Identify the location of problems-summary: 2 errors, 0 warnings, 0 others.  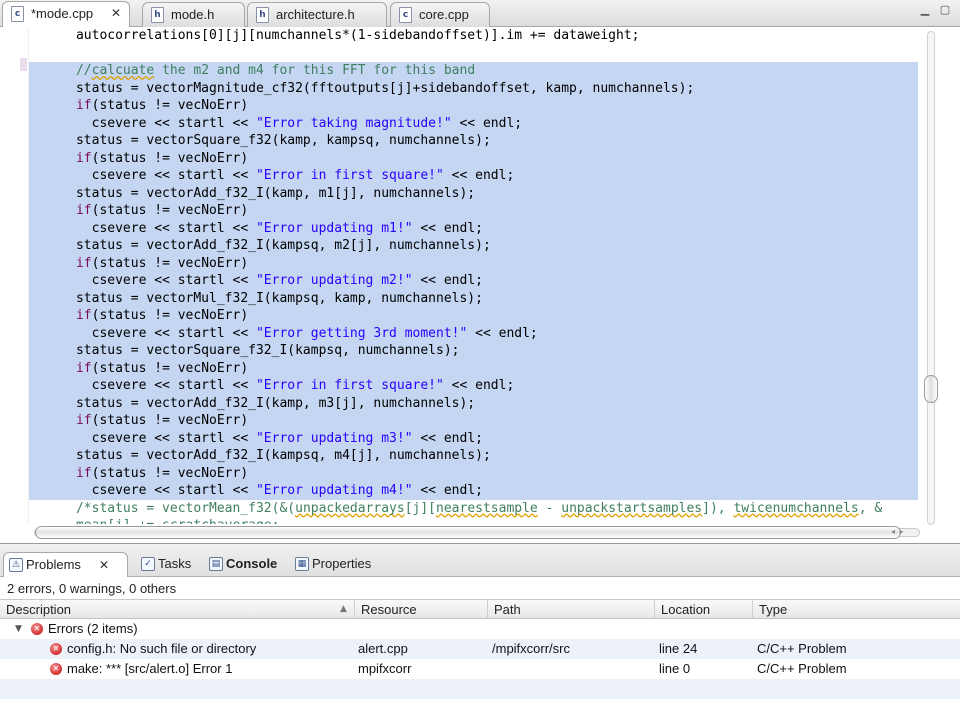
(92, 588).